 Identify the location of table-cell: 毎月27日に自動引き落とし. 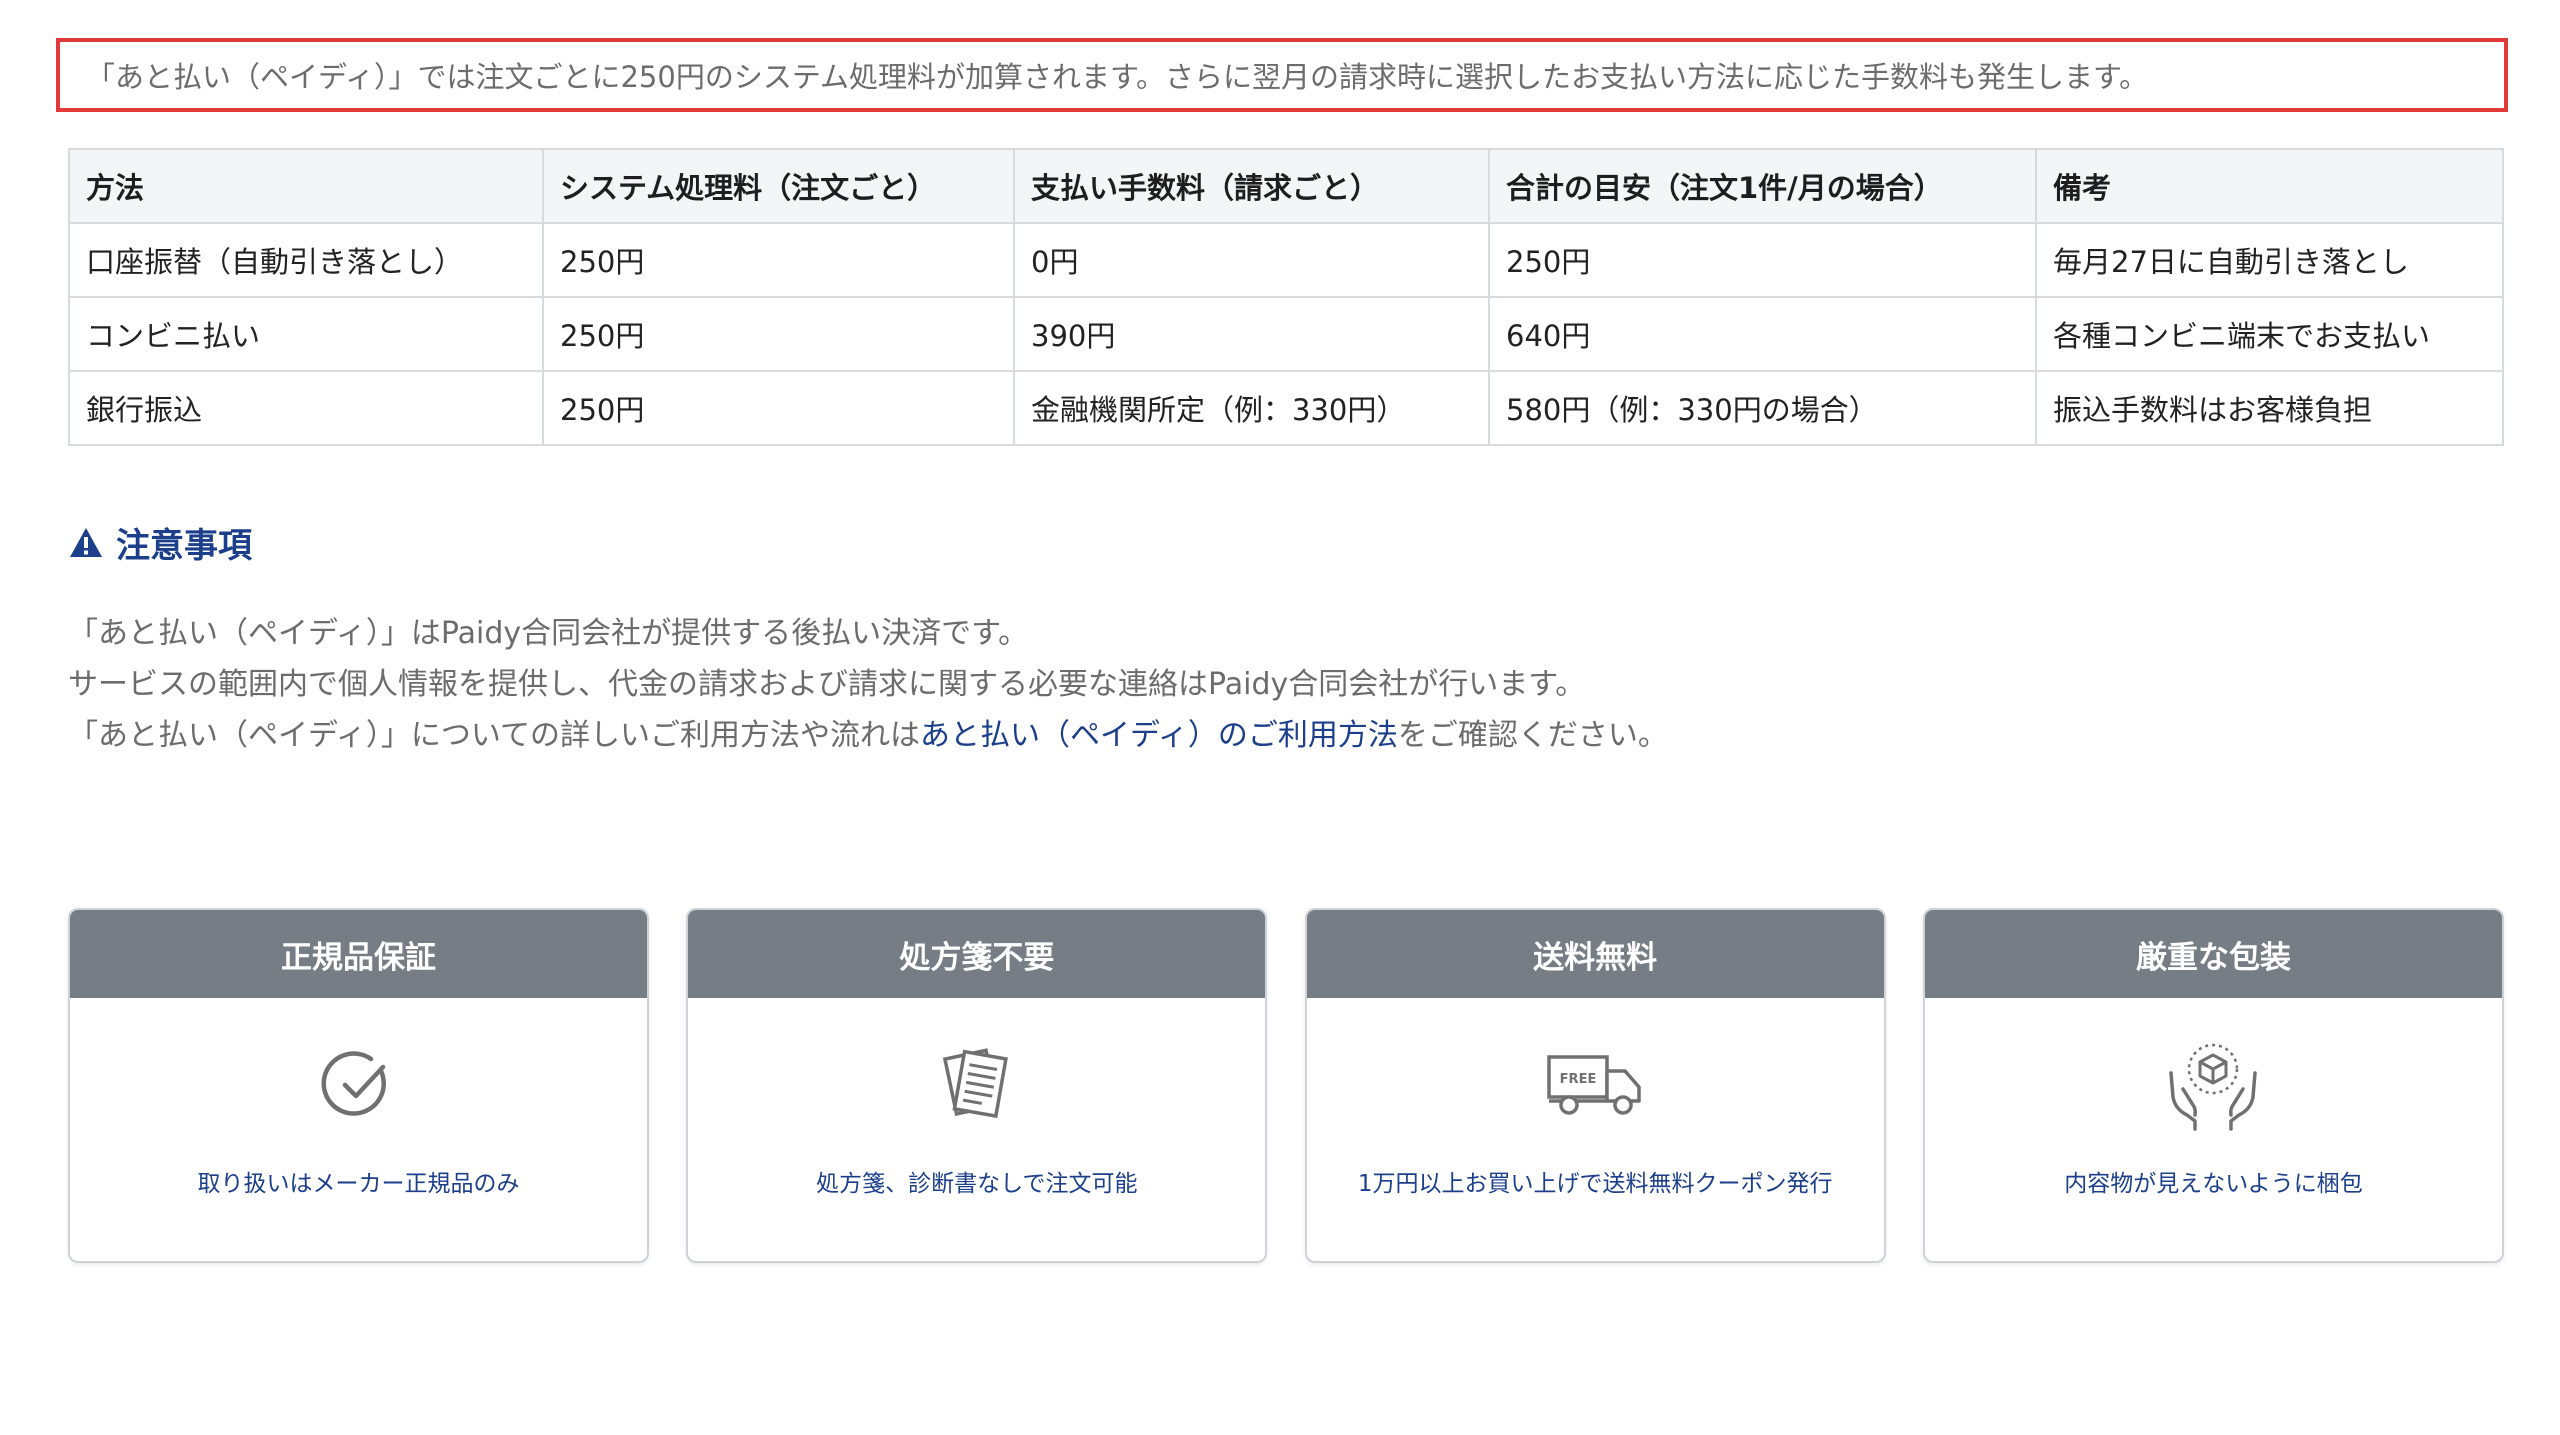
(2269, 260).